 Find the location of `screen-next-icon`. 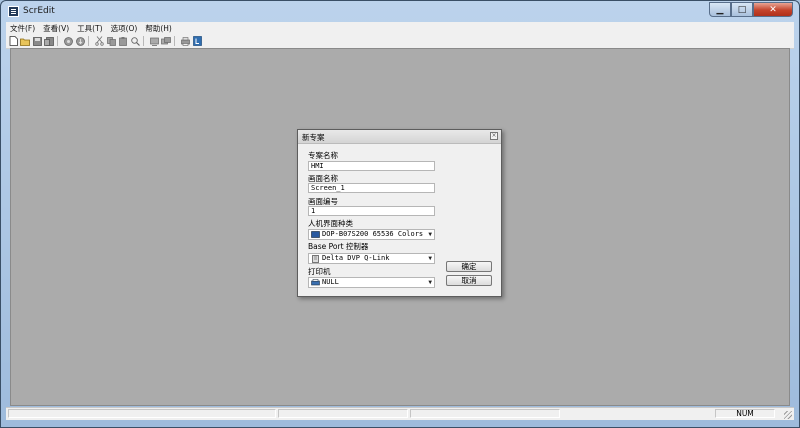

screen-next-icon is located at coordinates (166, 41).